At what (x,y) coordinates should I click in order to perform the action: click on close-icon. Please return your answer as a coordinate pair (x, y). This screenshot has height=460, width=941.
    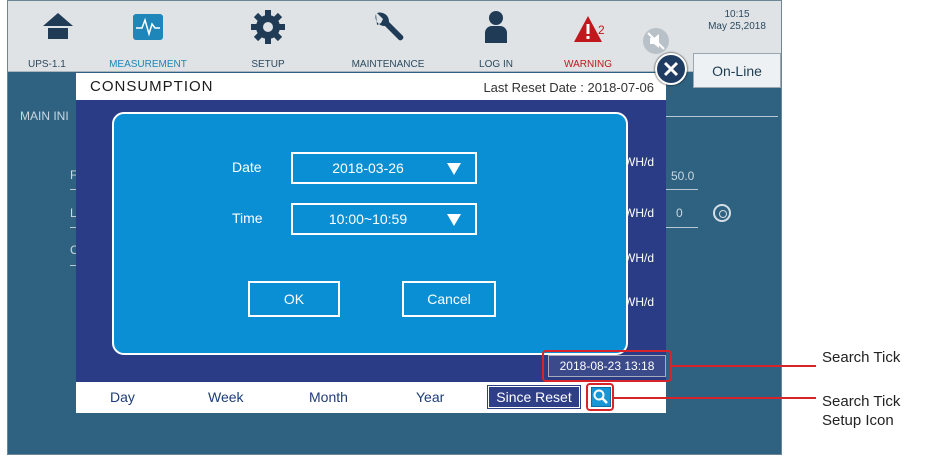
    Looking at the image, I should click on (671, 69).